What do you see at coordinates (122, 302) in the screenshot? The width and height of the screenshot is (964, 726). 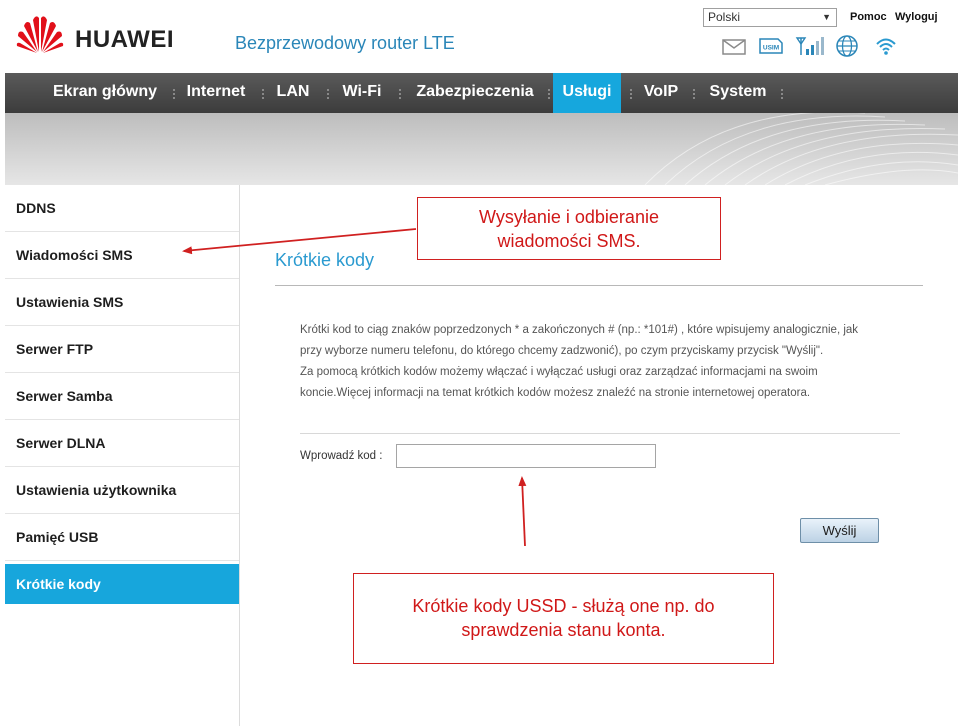 I see `sidebar-item-sms-settings: Ustawienia SMS` at bounding box center [122, 302].